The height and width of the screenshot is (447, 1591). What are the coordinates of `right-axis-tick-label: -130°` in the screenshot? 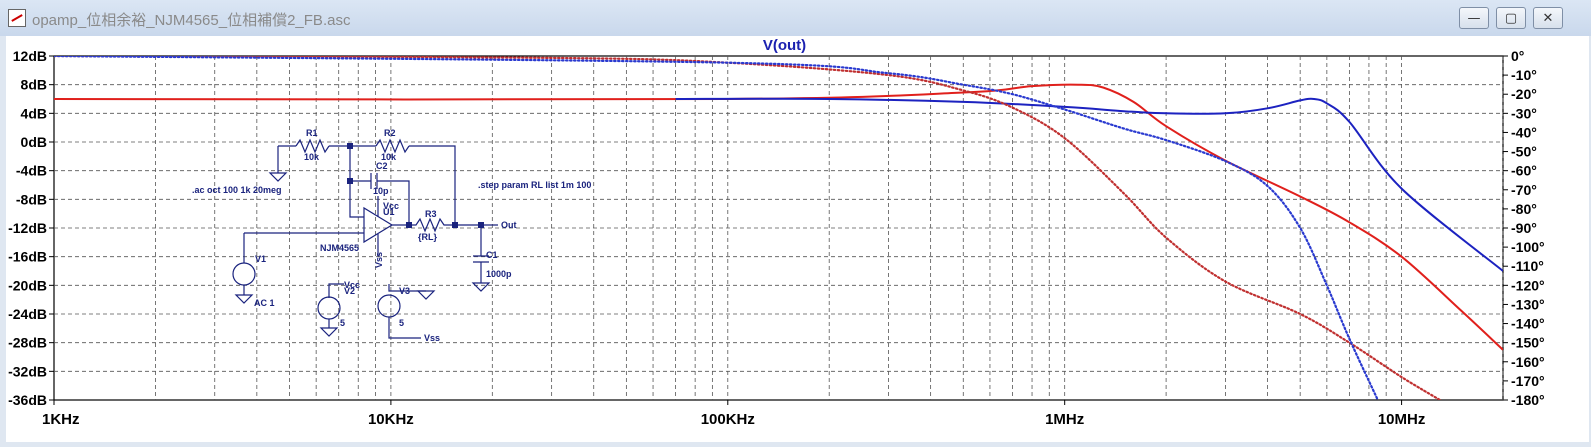 It's located at (1528, 304).